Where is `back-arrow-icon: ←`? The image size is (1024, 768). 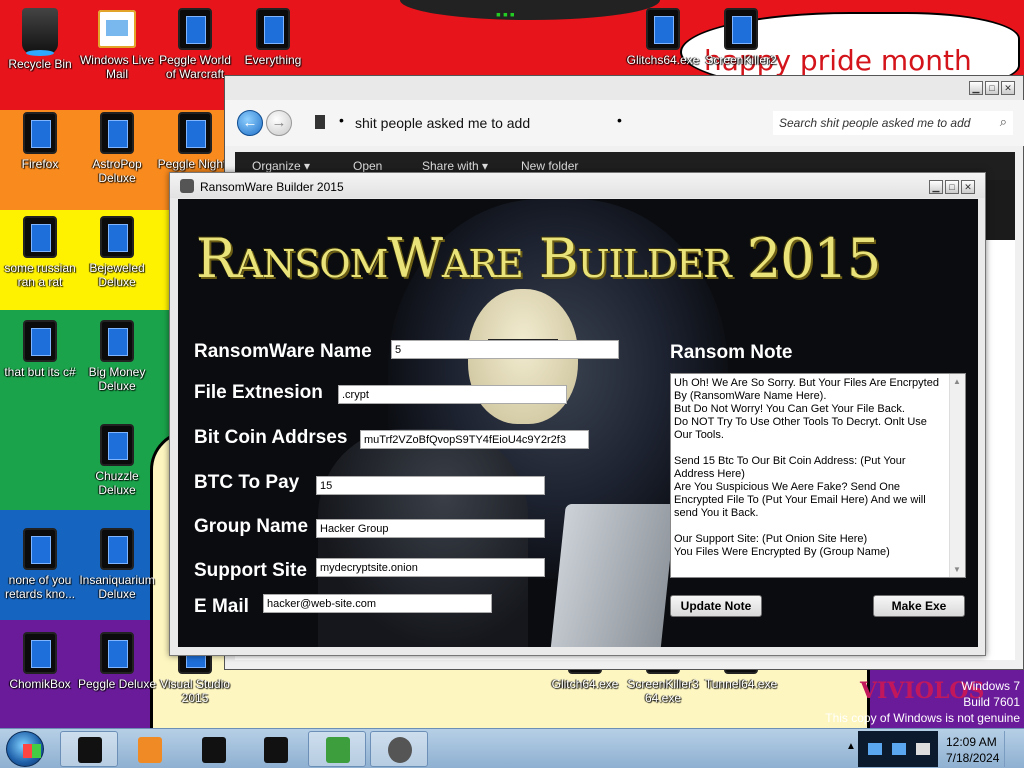 back-arrow-icon: ← is located at coordinates (250, 123).